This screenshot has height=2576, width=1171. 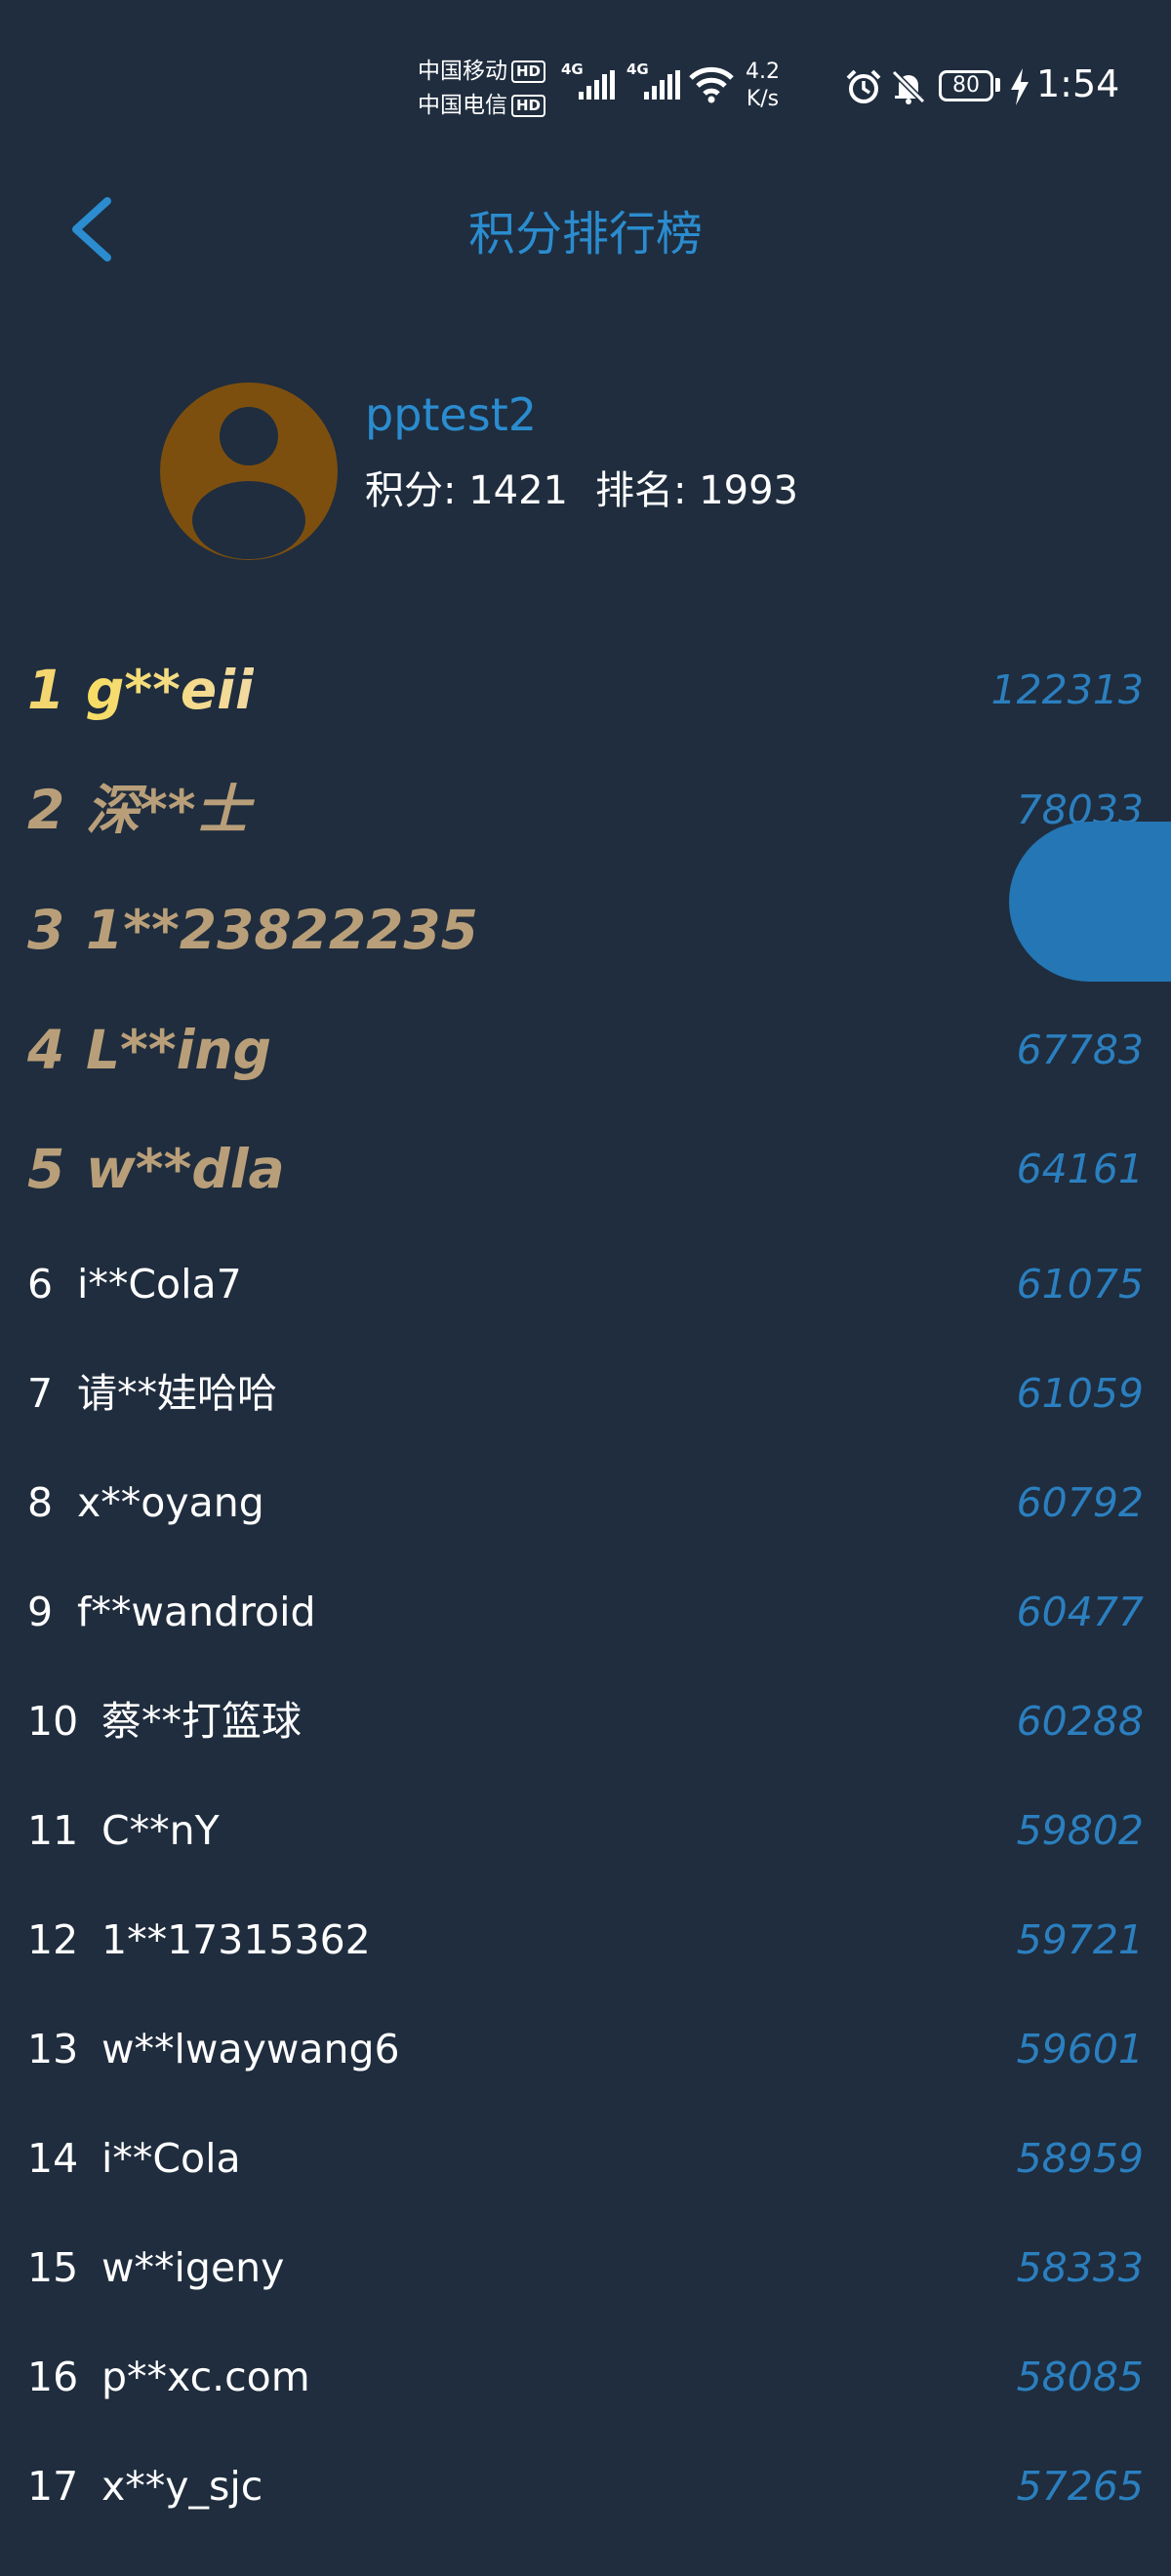 I want to click on leaderboard-row: 5 w**dla 64161, so click(x=585, y=1169).